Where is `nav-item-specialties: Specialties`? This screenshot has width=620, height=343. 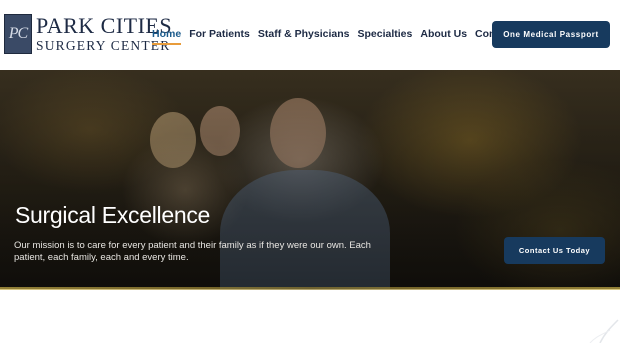
nav-item-specialties: Specialties is located at coordinates (385, 36).